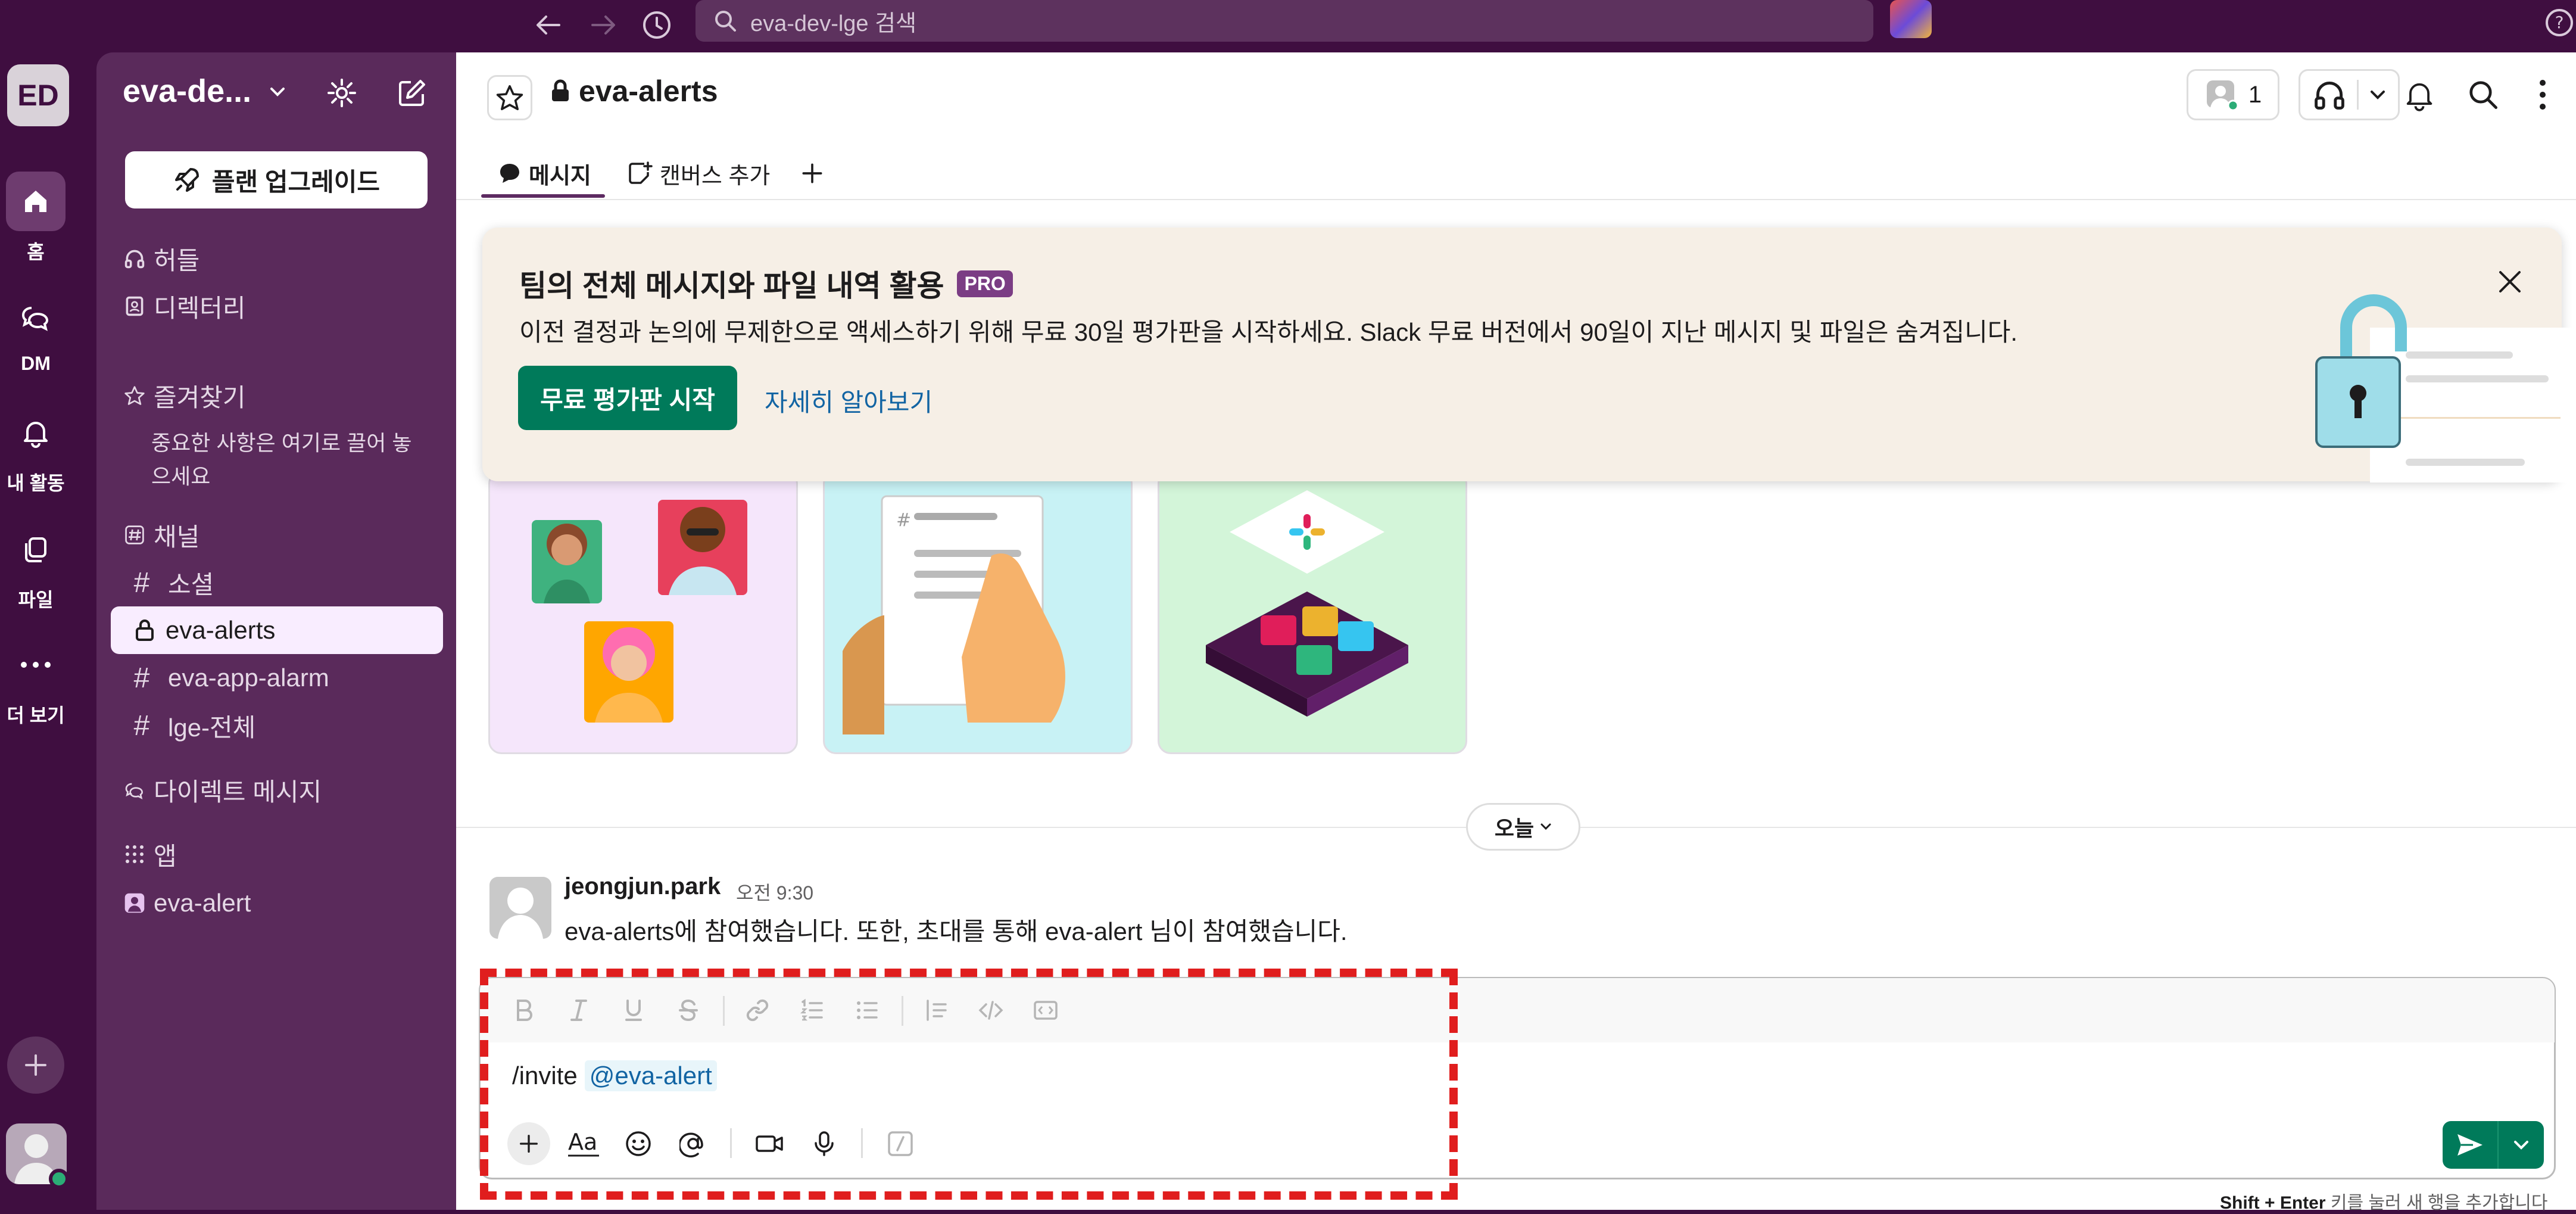  Describe the element at coordinates (603, 25) in the screenshot. I see `forward-button` at that location.